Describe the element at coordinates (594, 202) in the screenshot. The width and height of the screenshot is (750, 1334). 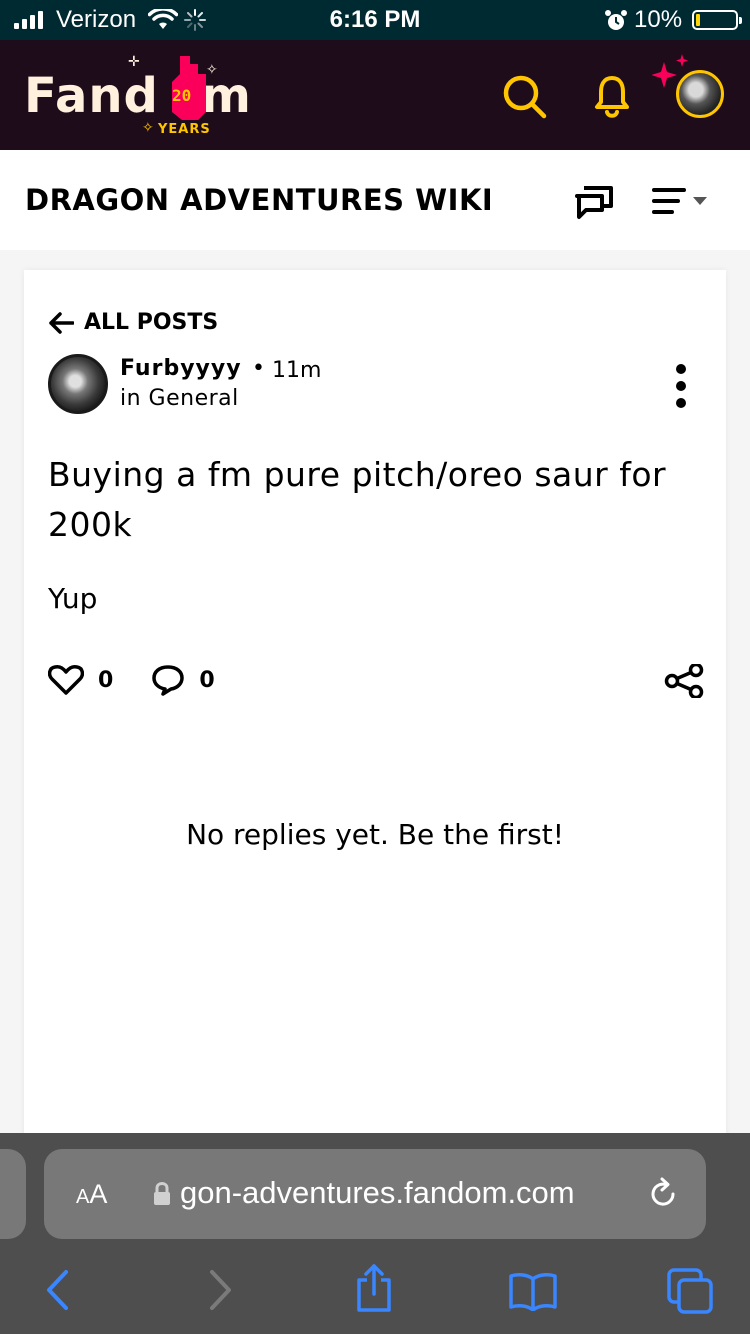
I see `discussions-icon` at that location.